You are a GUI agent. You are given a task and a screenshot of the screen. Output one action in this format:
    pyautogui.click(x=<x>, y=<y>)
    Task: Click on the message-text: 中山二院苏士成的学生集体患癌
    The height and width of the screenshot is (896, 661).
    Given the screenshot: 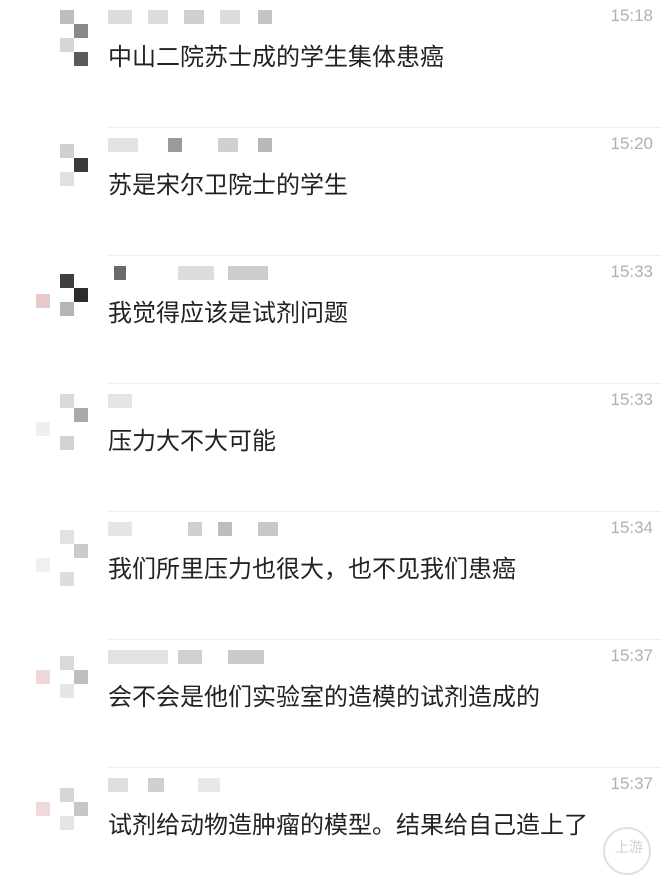 What is the action you would take?
    pyautogui.click(x=276, y=57)
    